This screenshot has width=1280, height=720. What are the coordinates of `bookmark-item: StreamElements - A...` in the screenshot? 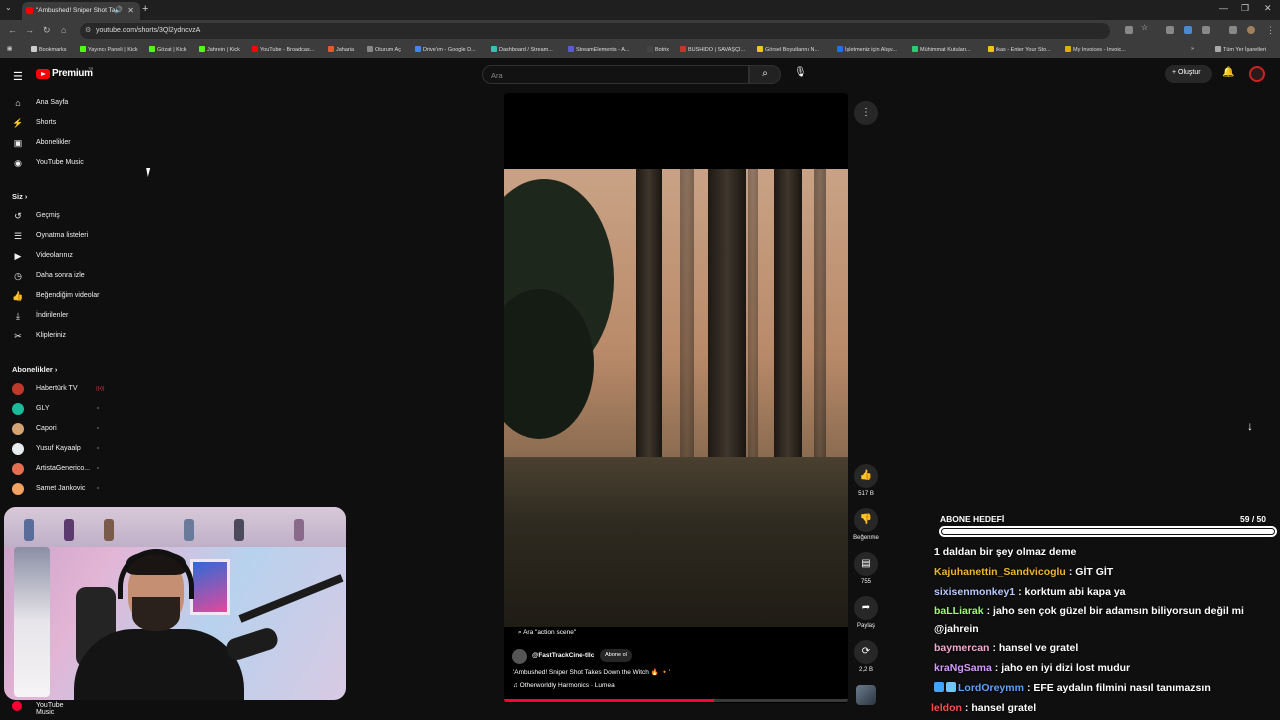 It's located at (599, 49).